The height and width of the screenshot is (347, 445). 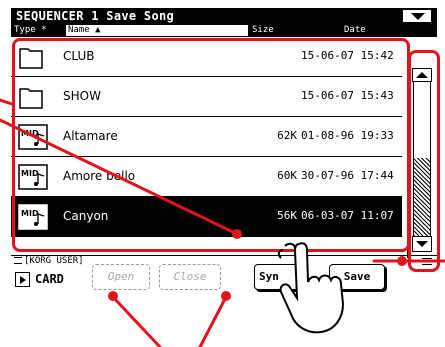 I want to click on pointing-hand-icon, so click(x=311, y=288).